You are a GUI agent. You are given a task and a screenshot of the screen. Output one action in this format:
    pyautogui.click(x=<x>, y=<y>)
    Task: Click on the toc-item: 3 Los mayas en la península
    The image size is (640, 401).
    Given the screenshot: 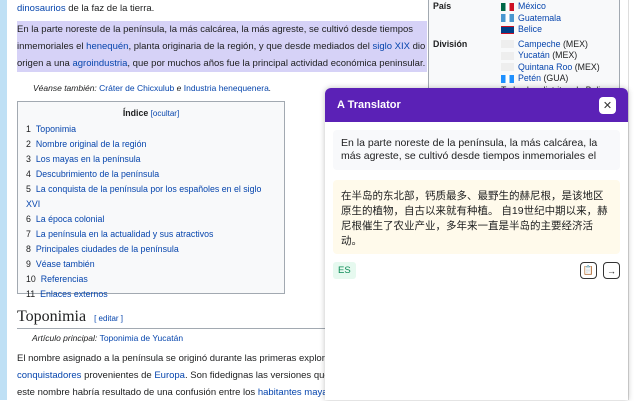 What is the action you would take?
    pyautogui.click(x=151, y=159)
    